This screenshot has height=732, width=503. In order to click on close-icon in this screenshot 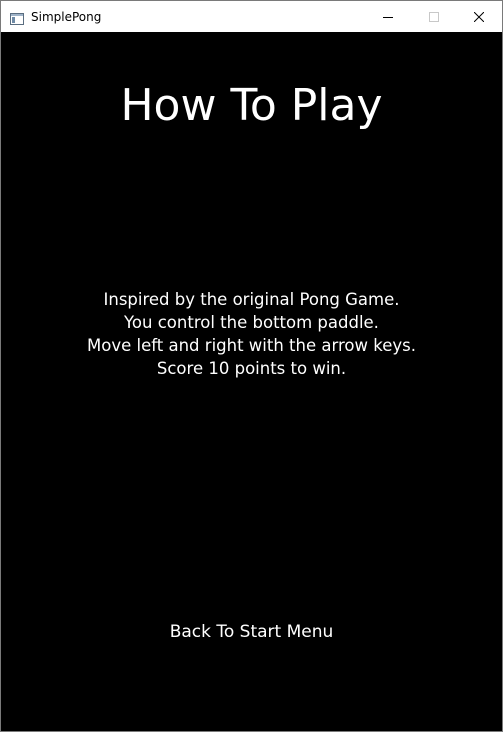, I will do `click(479, 16)`.